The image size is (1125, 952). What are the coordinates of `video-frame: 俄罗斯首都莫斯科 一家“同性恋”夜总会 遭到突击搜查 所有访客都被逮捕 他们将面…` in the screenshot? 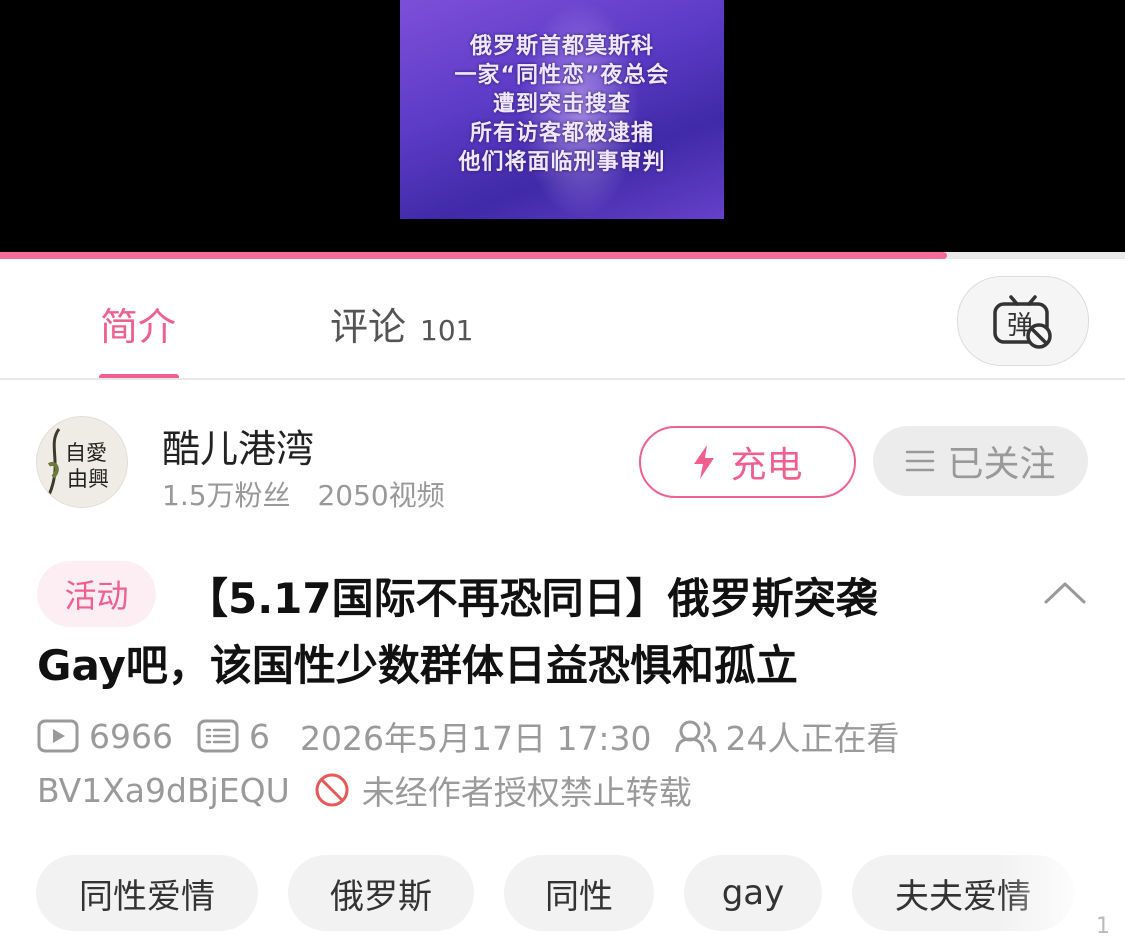 It's located at (562, 109).